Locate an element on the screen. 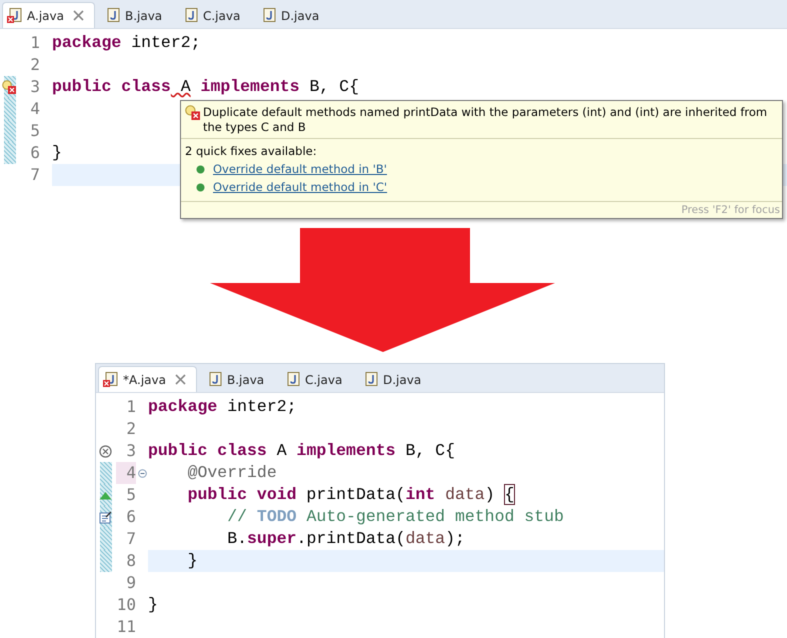 The height and width of the screenshot is (638, 787). error-message: Duplicate default methods named printData with the parameters (int) and (int) are inherited from the types C and B is located at coordinates (485, 120).